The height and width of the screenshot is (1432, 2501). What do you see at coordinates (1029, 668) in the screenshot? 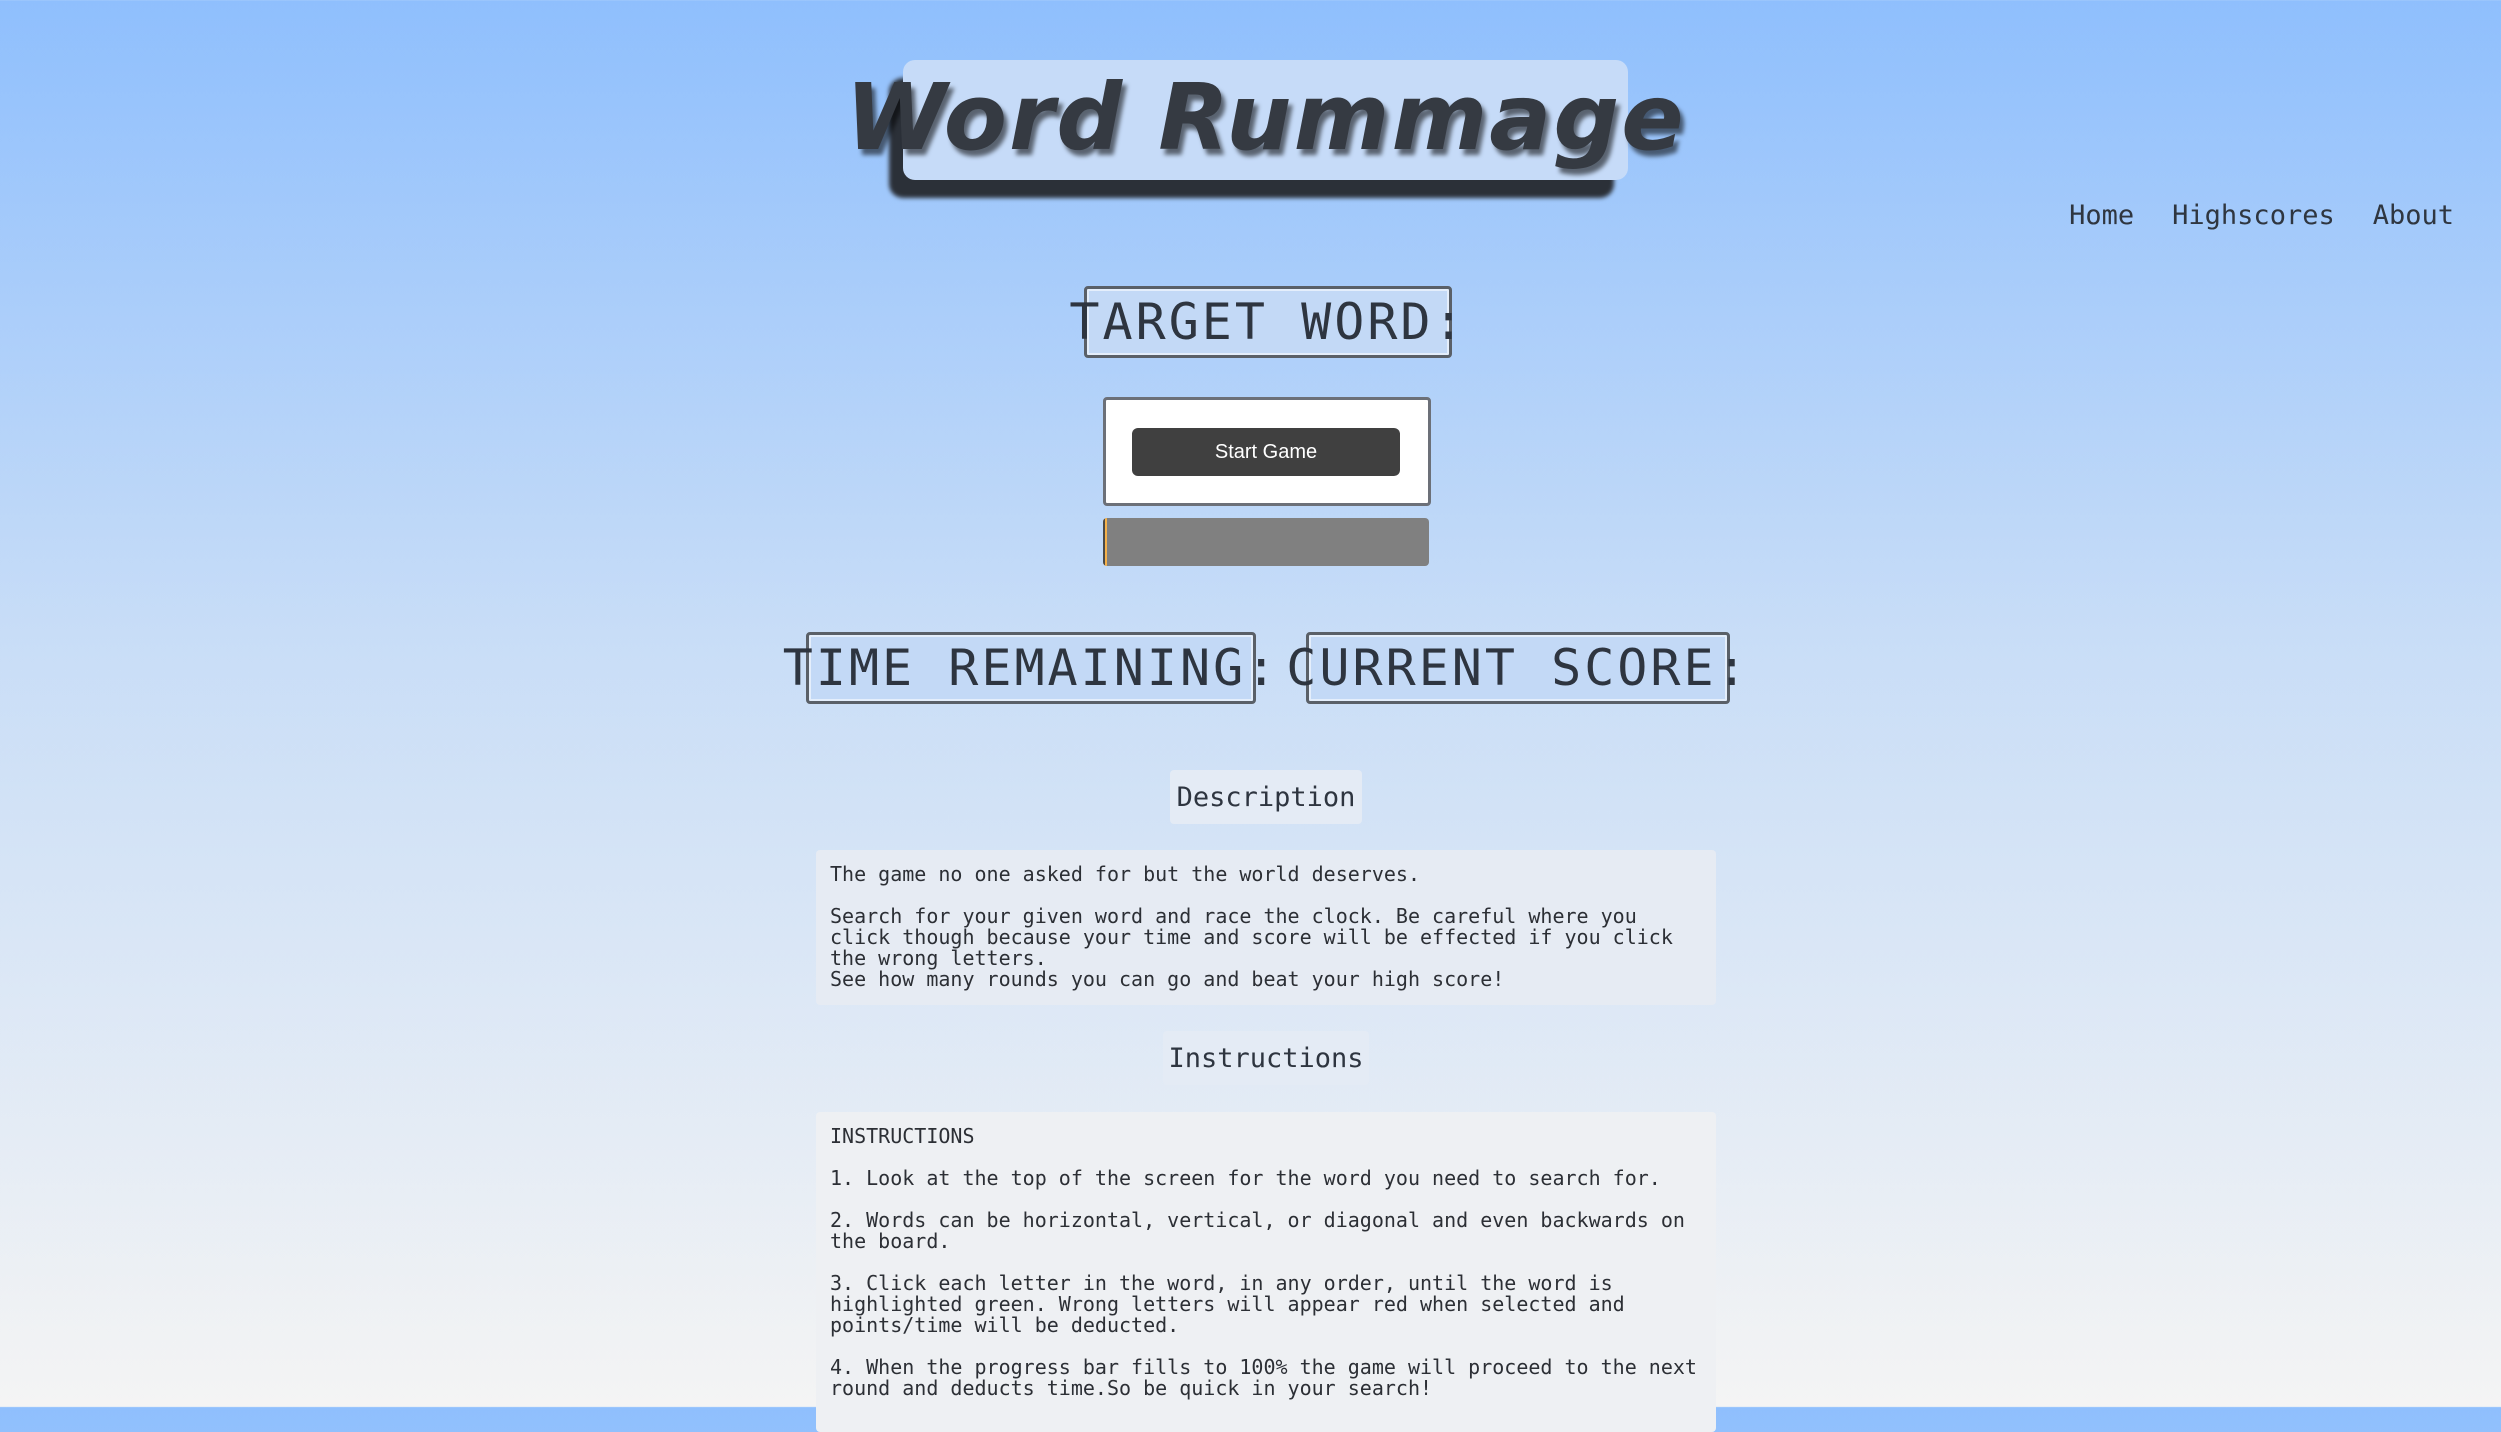
I see `time-remaining-label: TIME REMAINING:` at bounding box center [1029, 668].